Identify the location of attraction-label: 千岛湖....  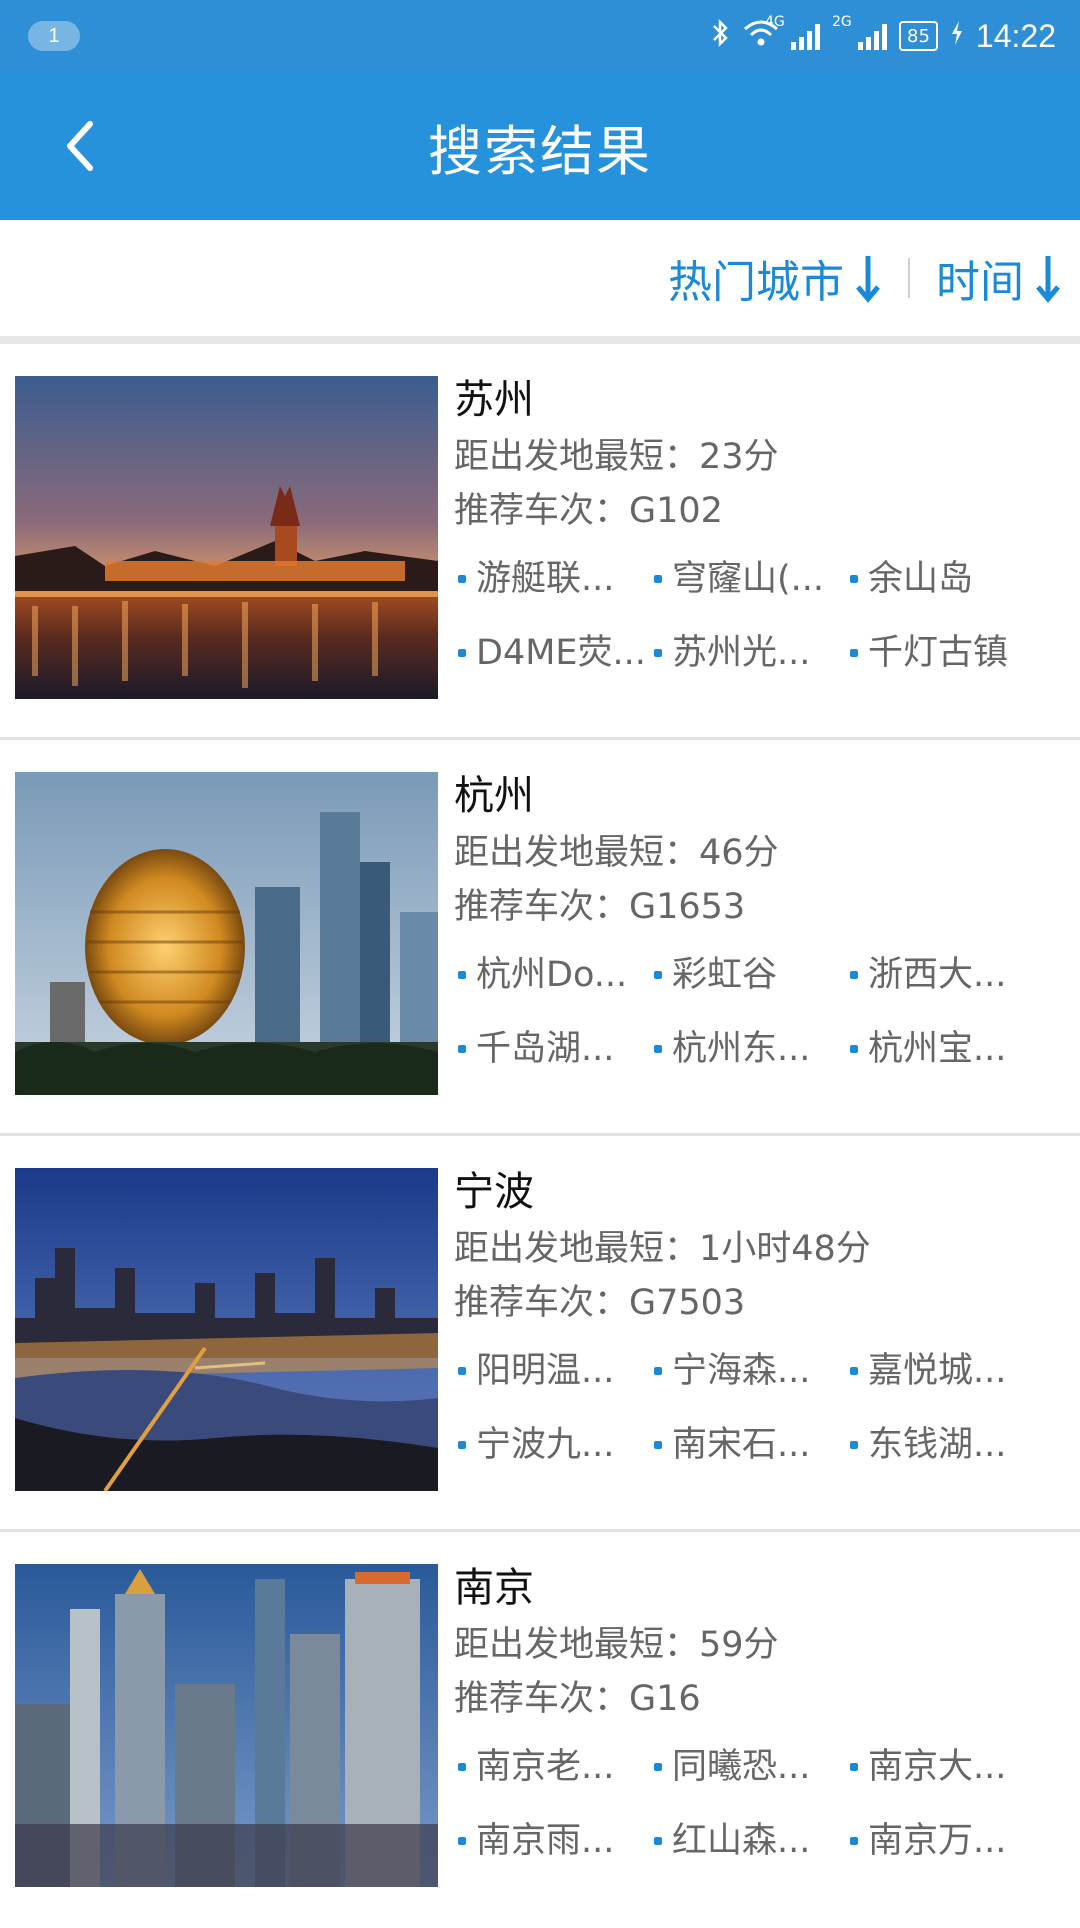
(545, 1049).